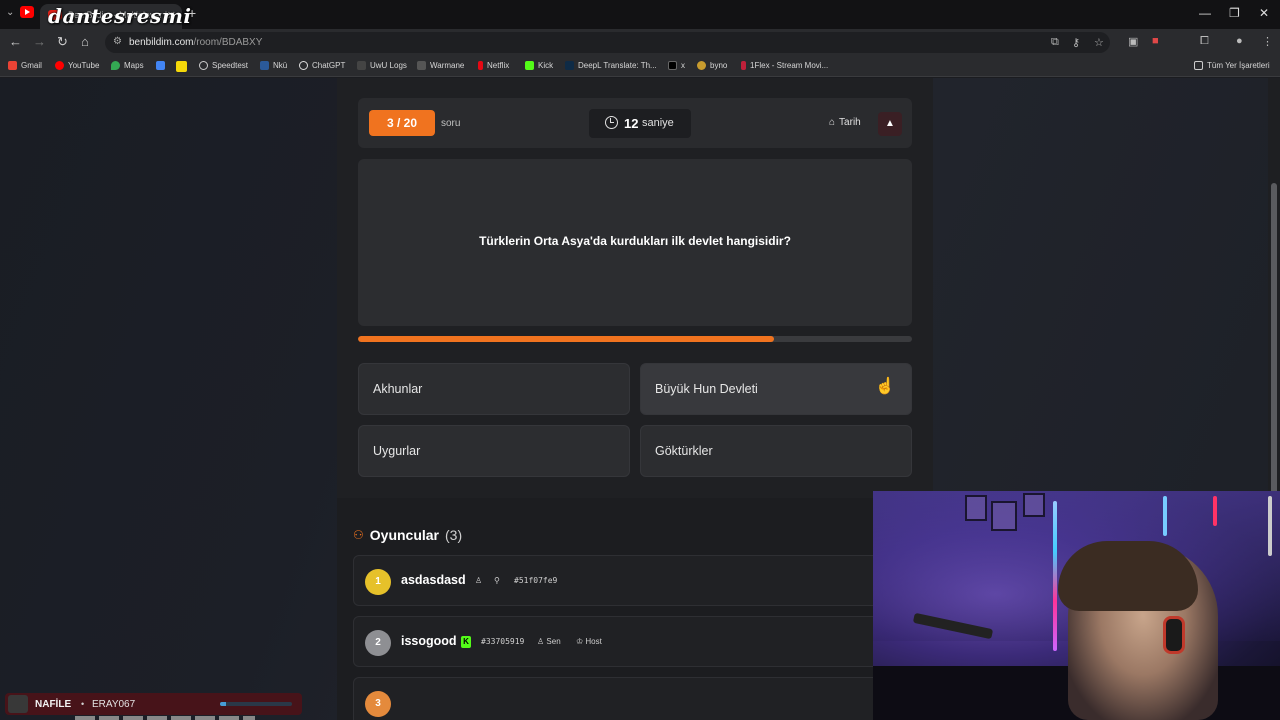  Describe the element at coordinates (127, 65) in the screenshot. I see `bookmark-maps: Maps` at that location.